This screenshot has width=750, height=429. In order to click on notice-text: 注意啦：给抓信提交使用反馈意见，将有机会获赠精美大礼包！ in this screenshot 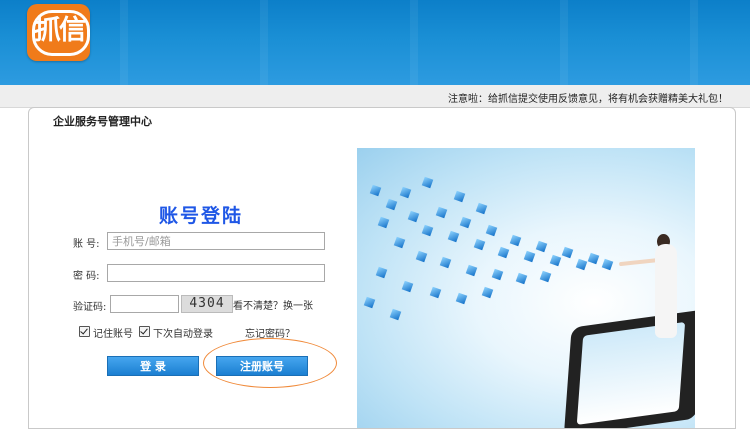, I will do `click(588, 99)`.